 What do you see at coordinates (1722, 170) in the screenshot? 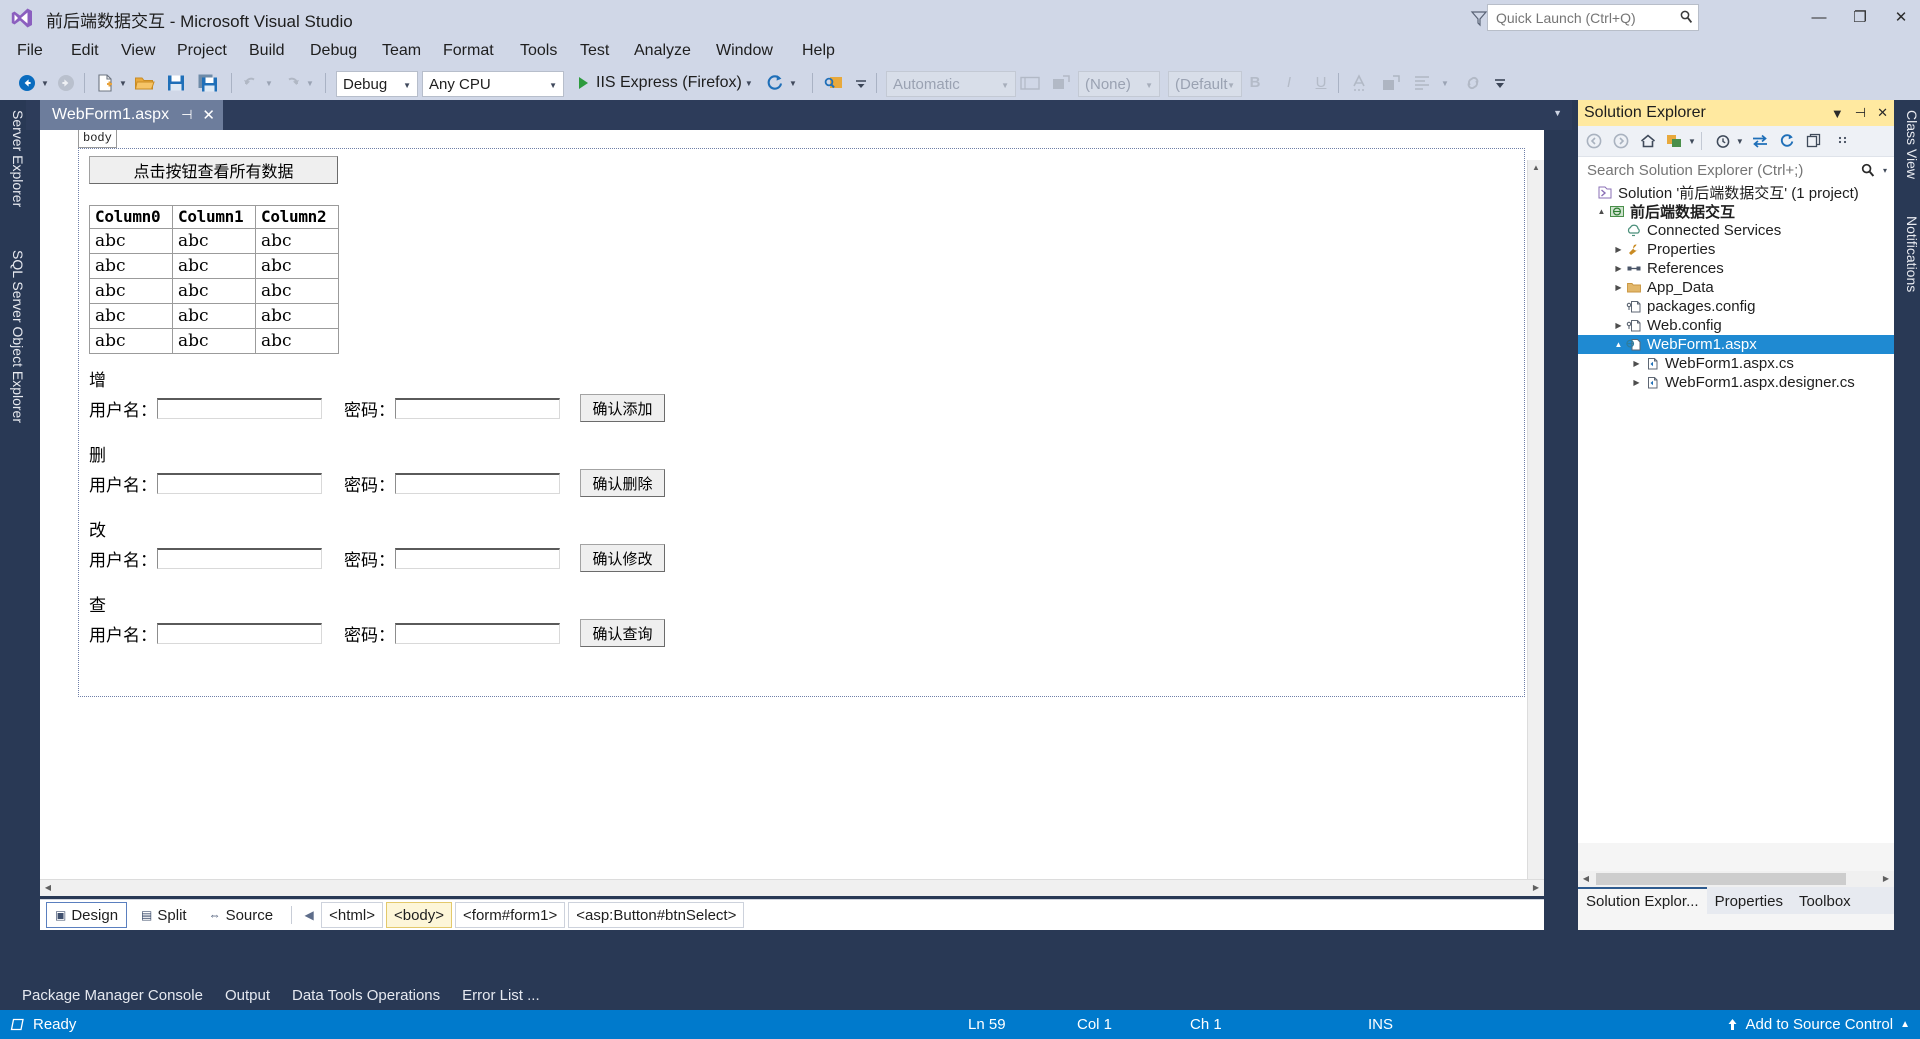
I see `search-input` at bounding box center [1722, 170].